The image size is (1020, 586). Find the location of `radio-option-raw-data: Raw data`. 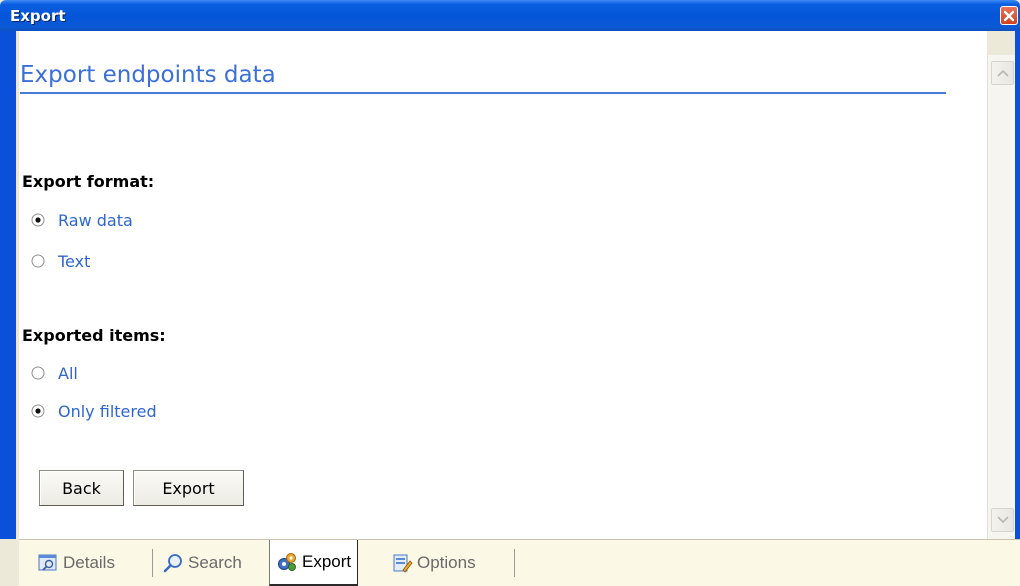

radio-option-raw-data: Raw data is located at coordinates (82, 220).